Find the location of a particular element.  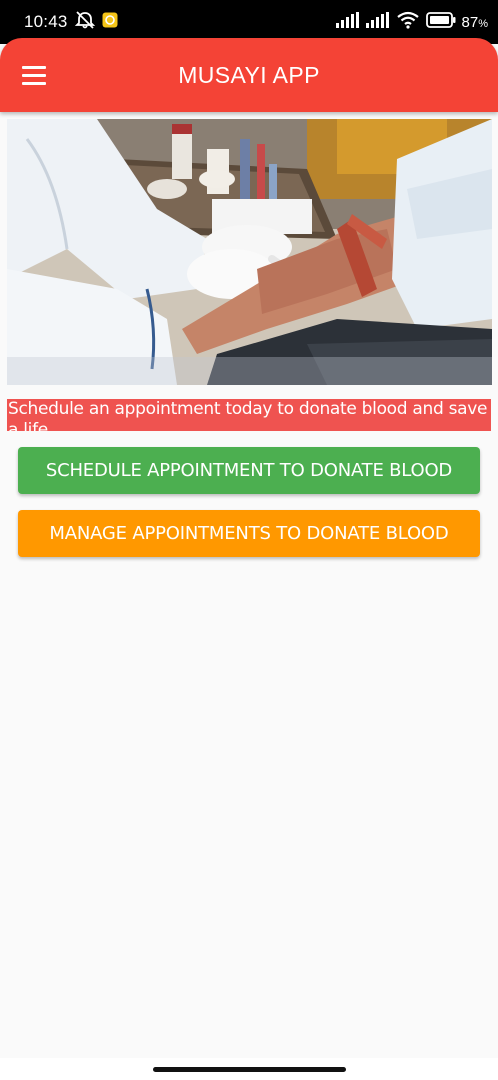

schedule-appointment-button: SCHEDULE APPOINTMENT TO DONATE BLOOD is located at coordinates (249, 470).